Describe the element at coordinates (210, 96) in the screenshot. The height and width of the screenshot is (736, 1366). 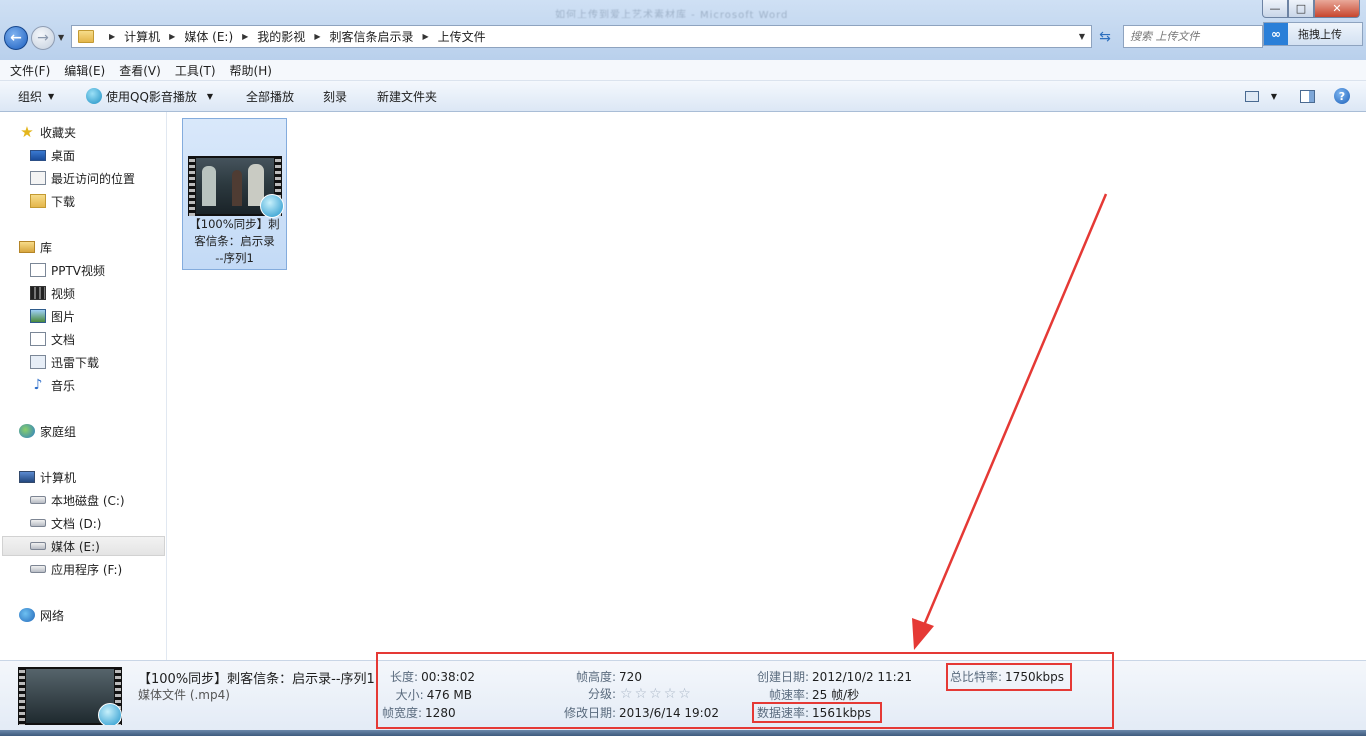
I see `chevron-down-icon: ▼` at that location.